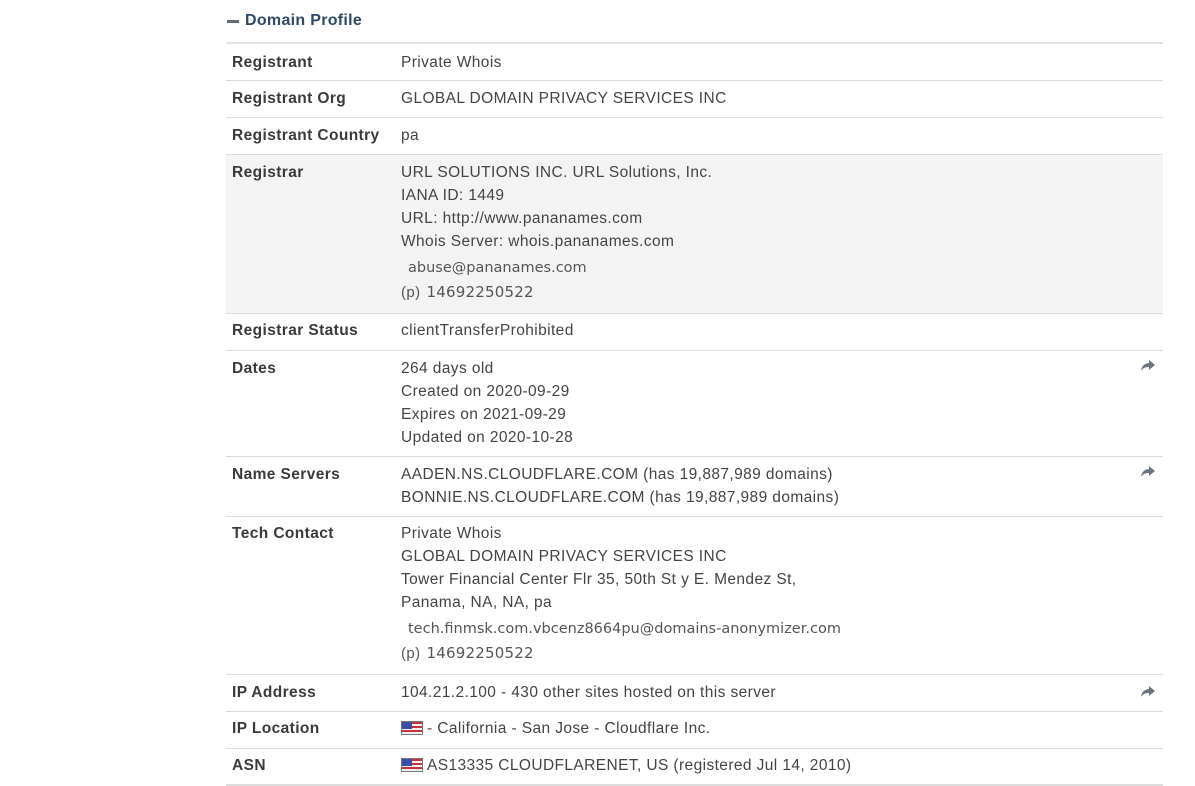 The width and height of the screenshot is (1195, 786). I want to click on collapse-minus-icon, so click(233, 21).